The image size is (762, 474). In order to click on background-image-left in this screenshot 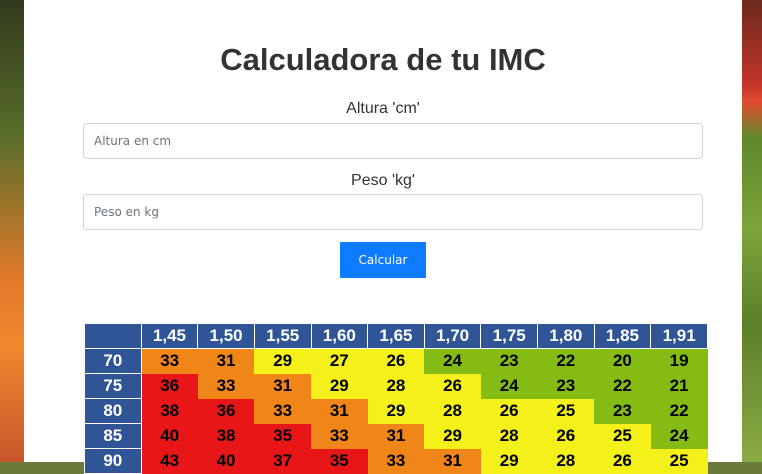, I will do `click(12, 231)`.